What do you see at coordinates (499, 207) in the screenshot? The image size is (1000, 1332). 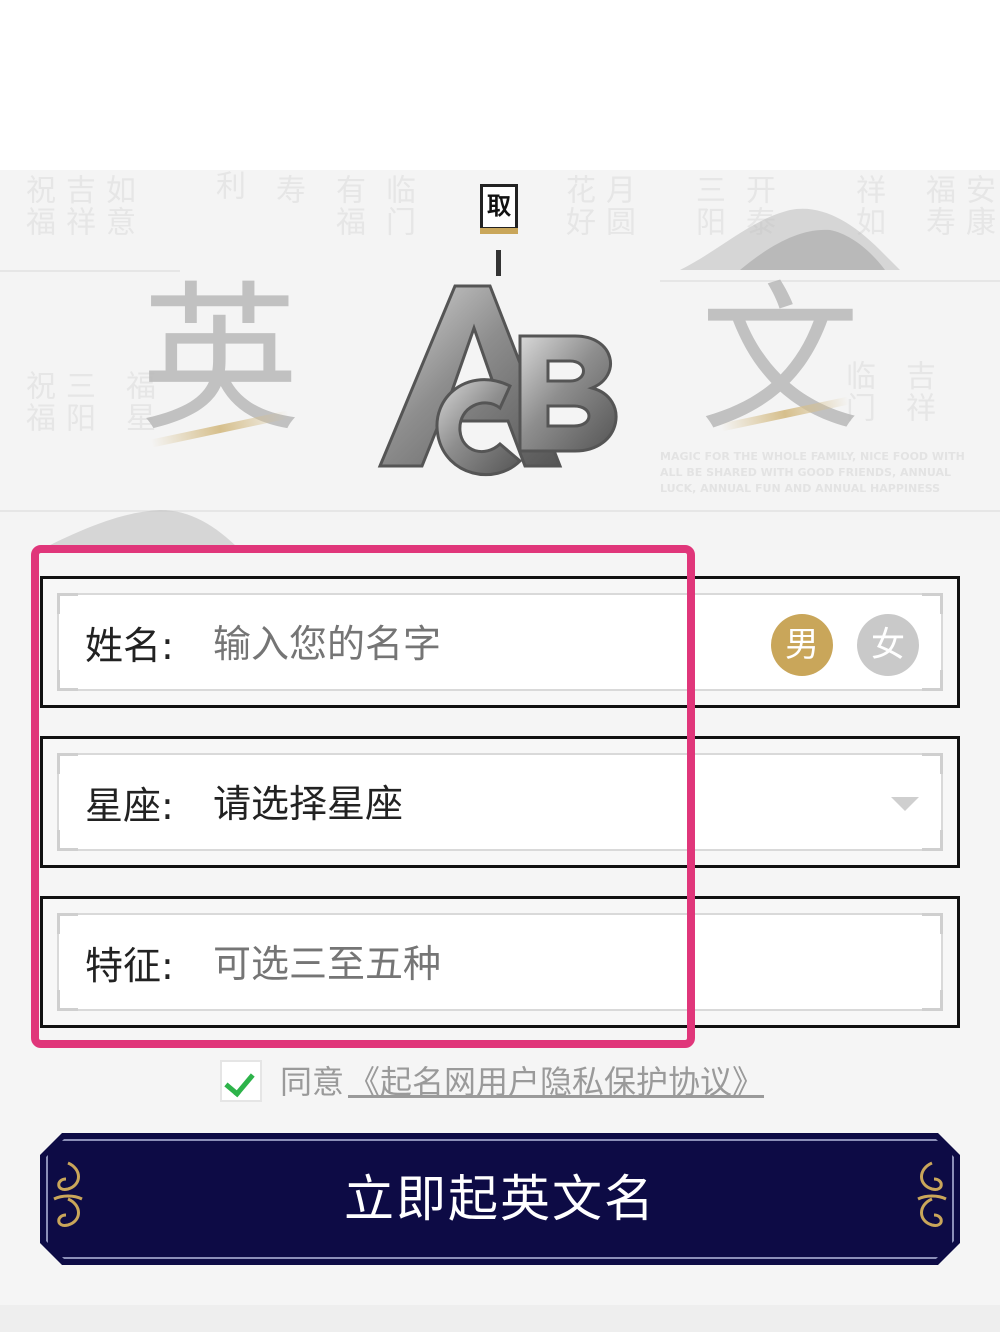 I see `seal-stamp: 取` at bounding box center [499, 207].